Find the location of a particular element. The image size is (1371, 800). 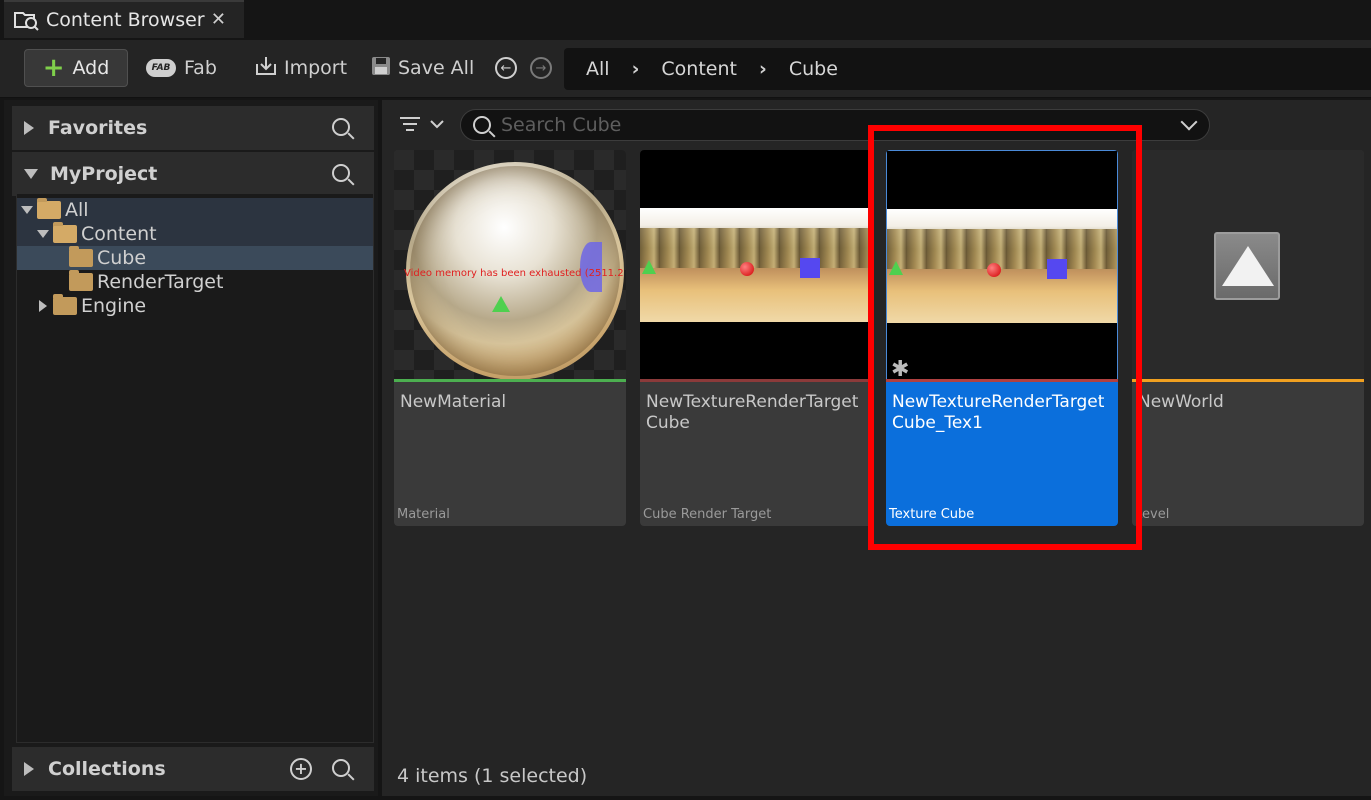

save-all-button: Save All is located at coordinates (422, 68).